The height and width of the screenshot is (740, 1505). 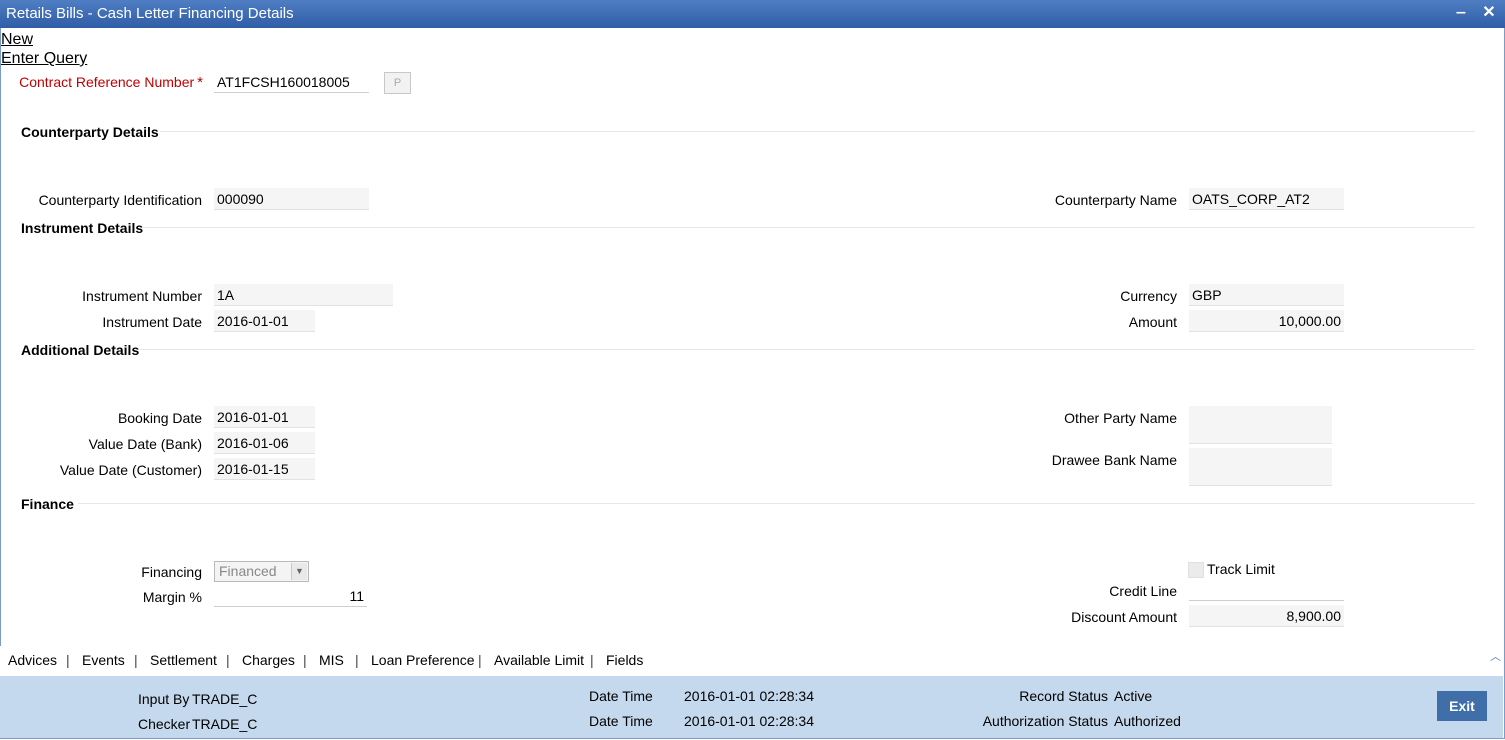 I want to click on section-counterparty: Counterparty Details, so click(x=90, y=132).